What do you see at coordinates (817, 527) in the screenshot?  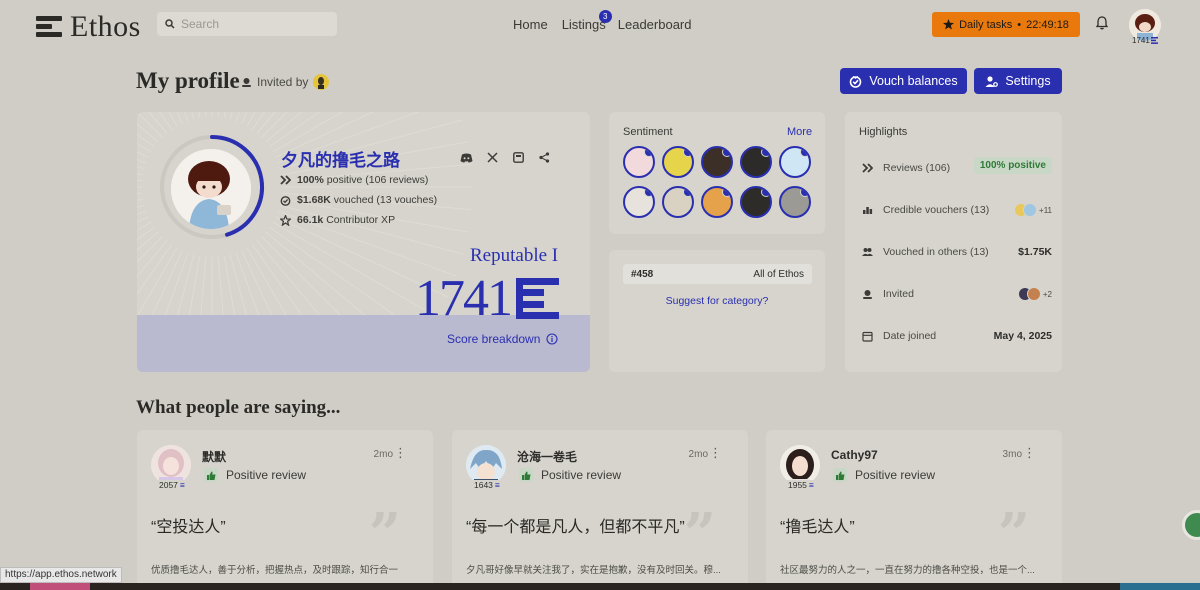 I see `review-quote: “撸毛达人”` at bounding box center [817, 527].